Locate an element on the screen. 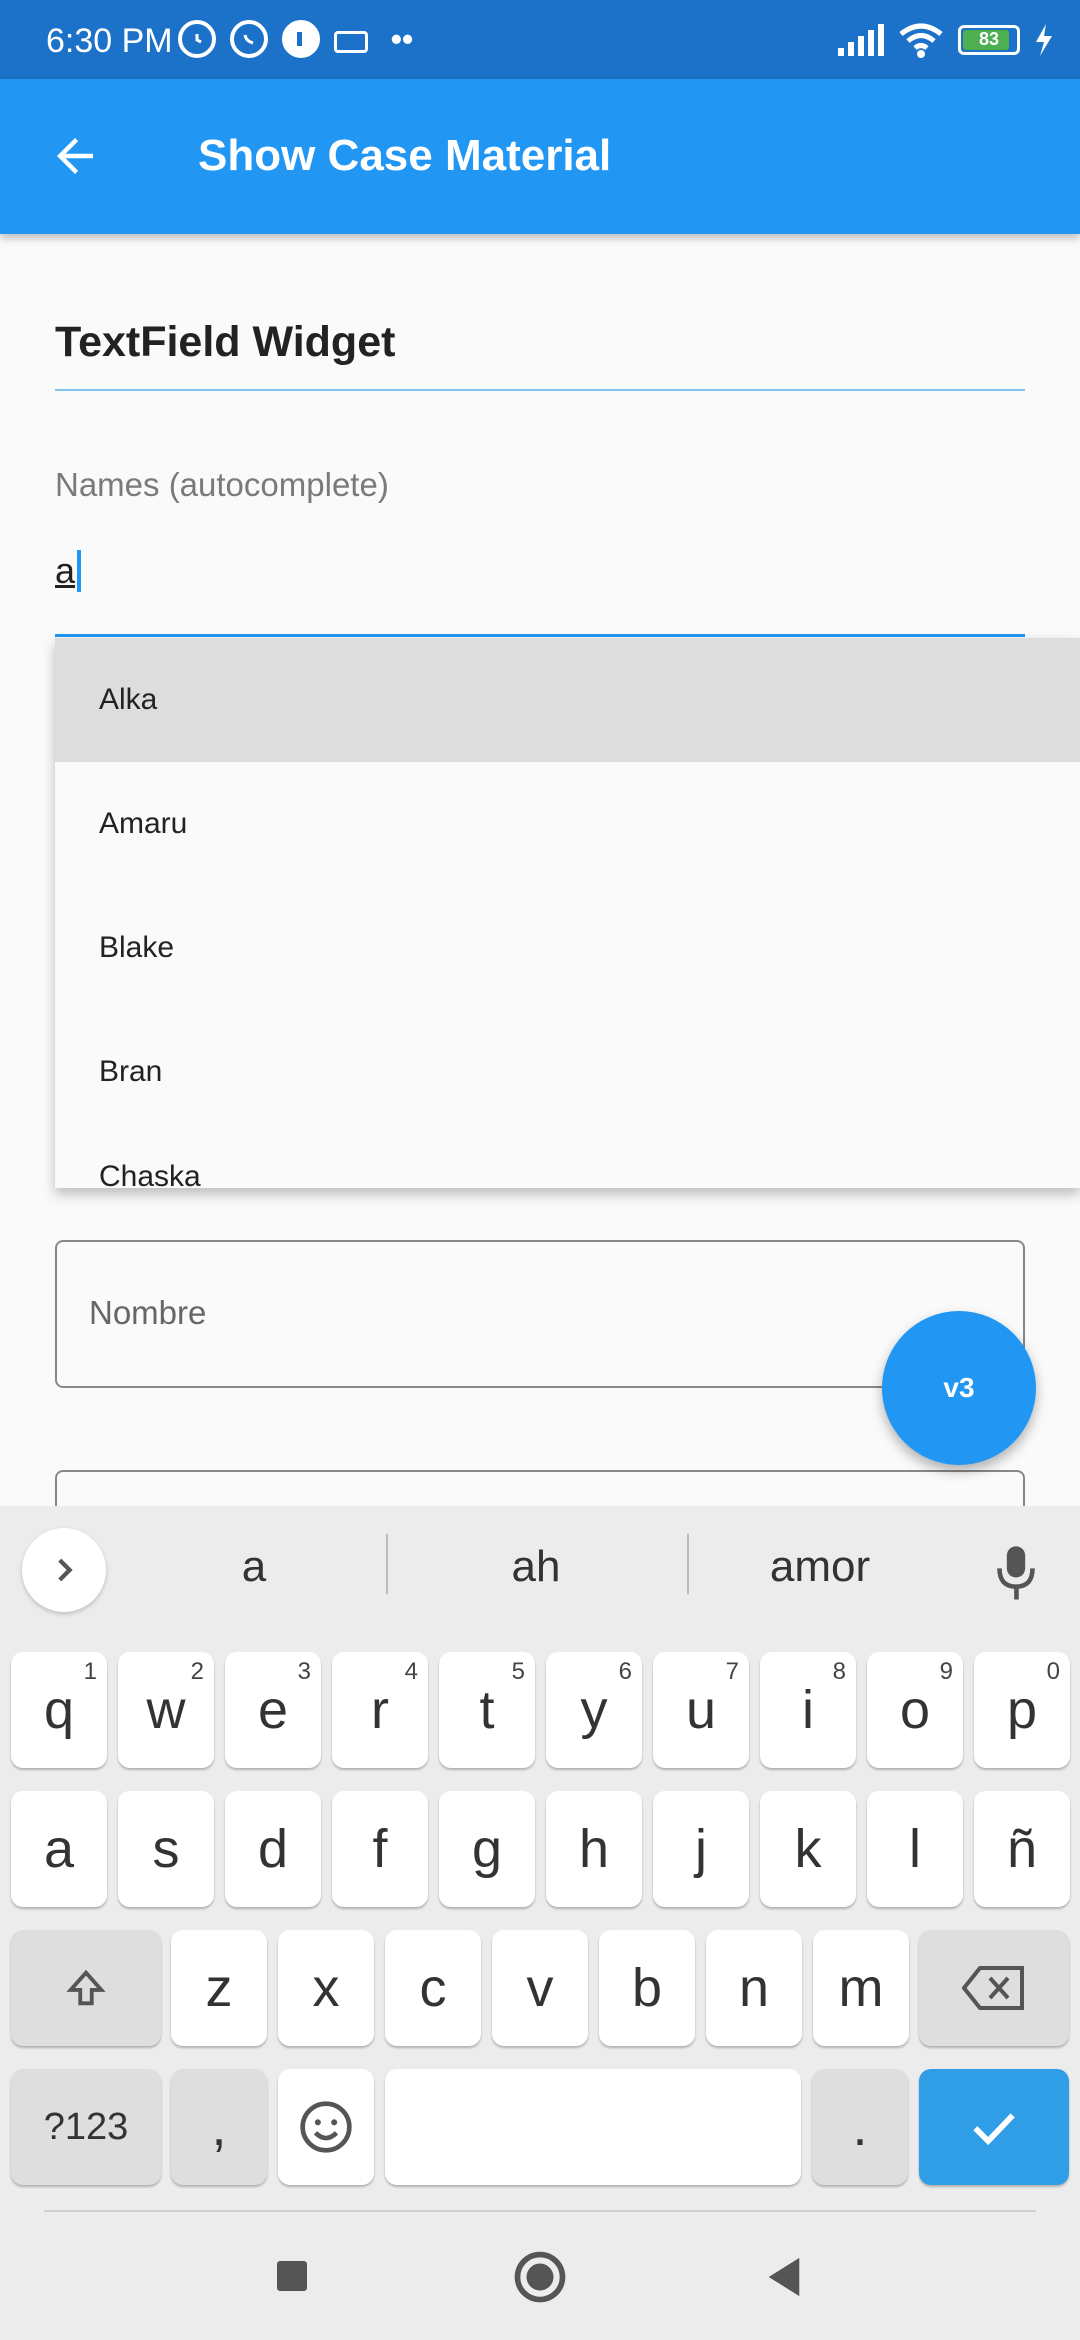 The width and height of the screenshot is (1080, 2340). status-time: 6:30 PM is located at coordinates (109, 41).